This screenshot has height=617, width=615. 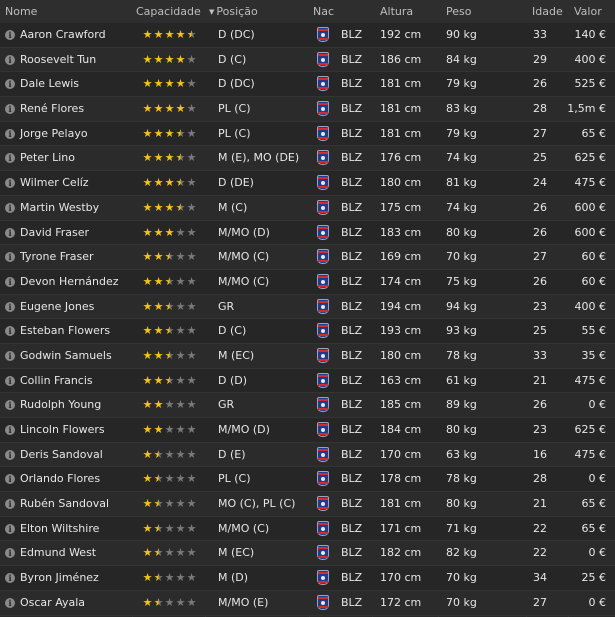 What do you see at coordinates (54, 133) in the screenshot?
I see `player-name-link: Jorge Pelayo` at bounding box center [54, 133].